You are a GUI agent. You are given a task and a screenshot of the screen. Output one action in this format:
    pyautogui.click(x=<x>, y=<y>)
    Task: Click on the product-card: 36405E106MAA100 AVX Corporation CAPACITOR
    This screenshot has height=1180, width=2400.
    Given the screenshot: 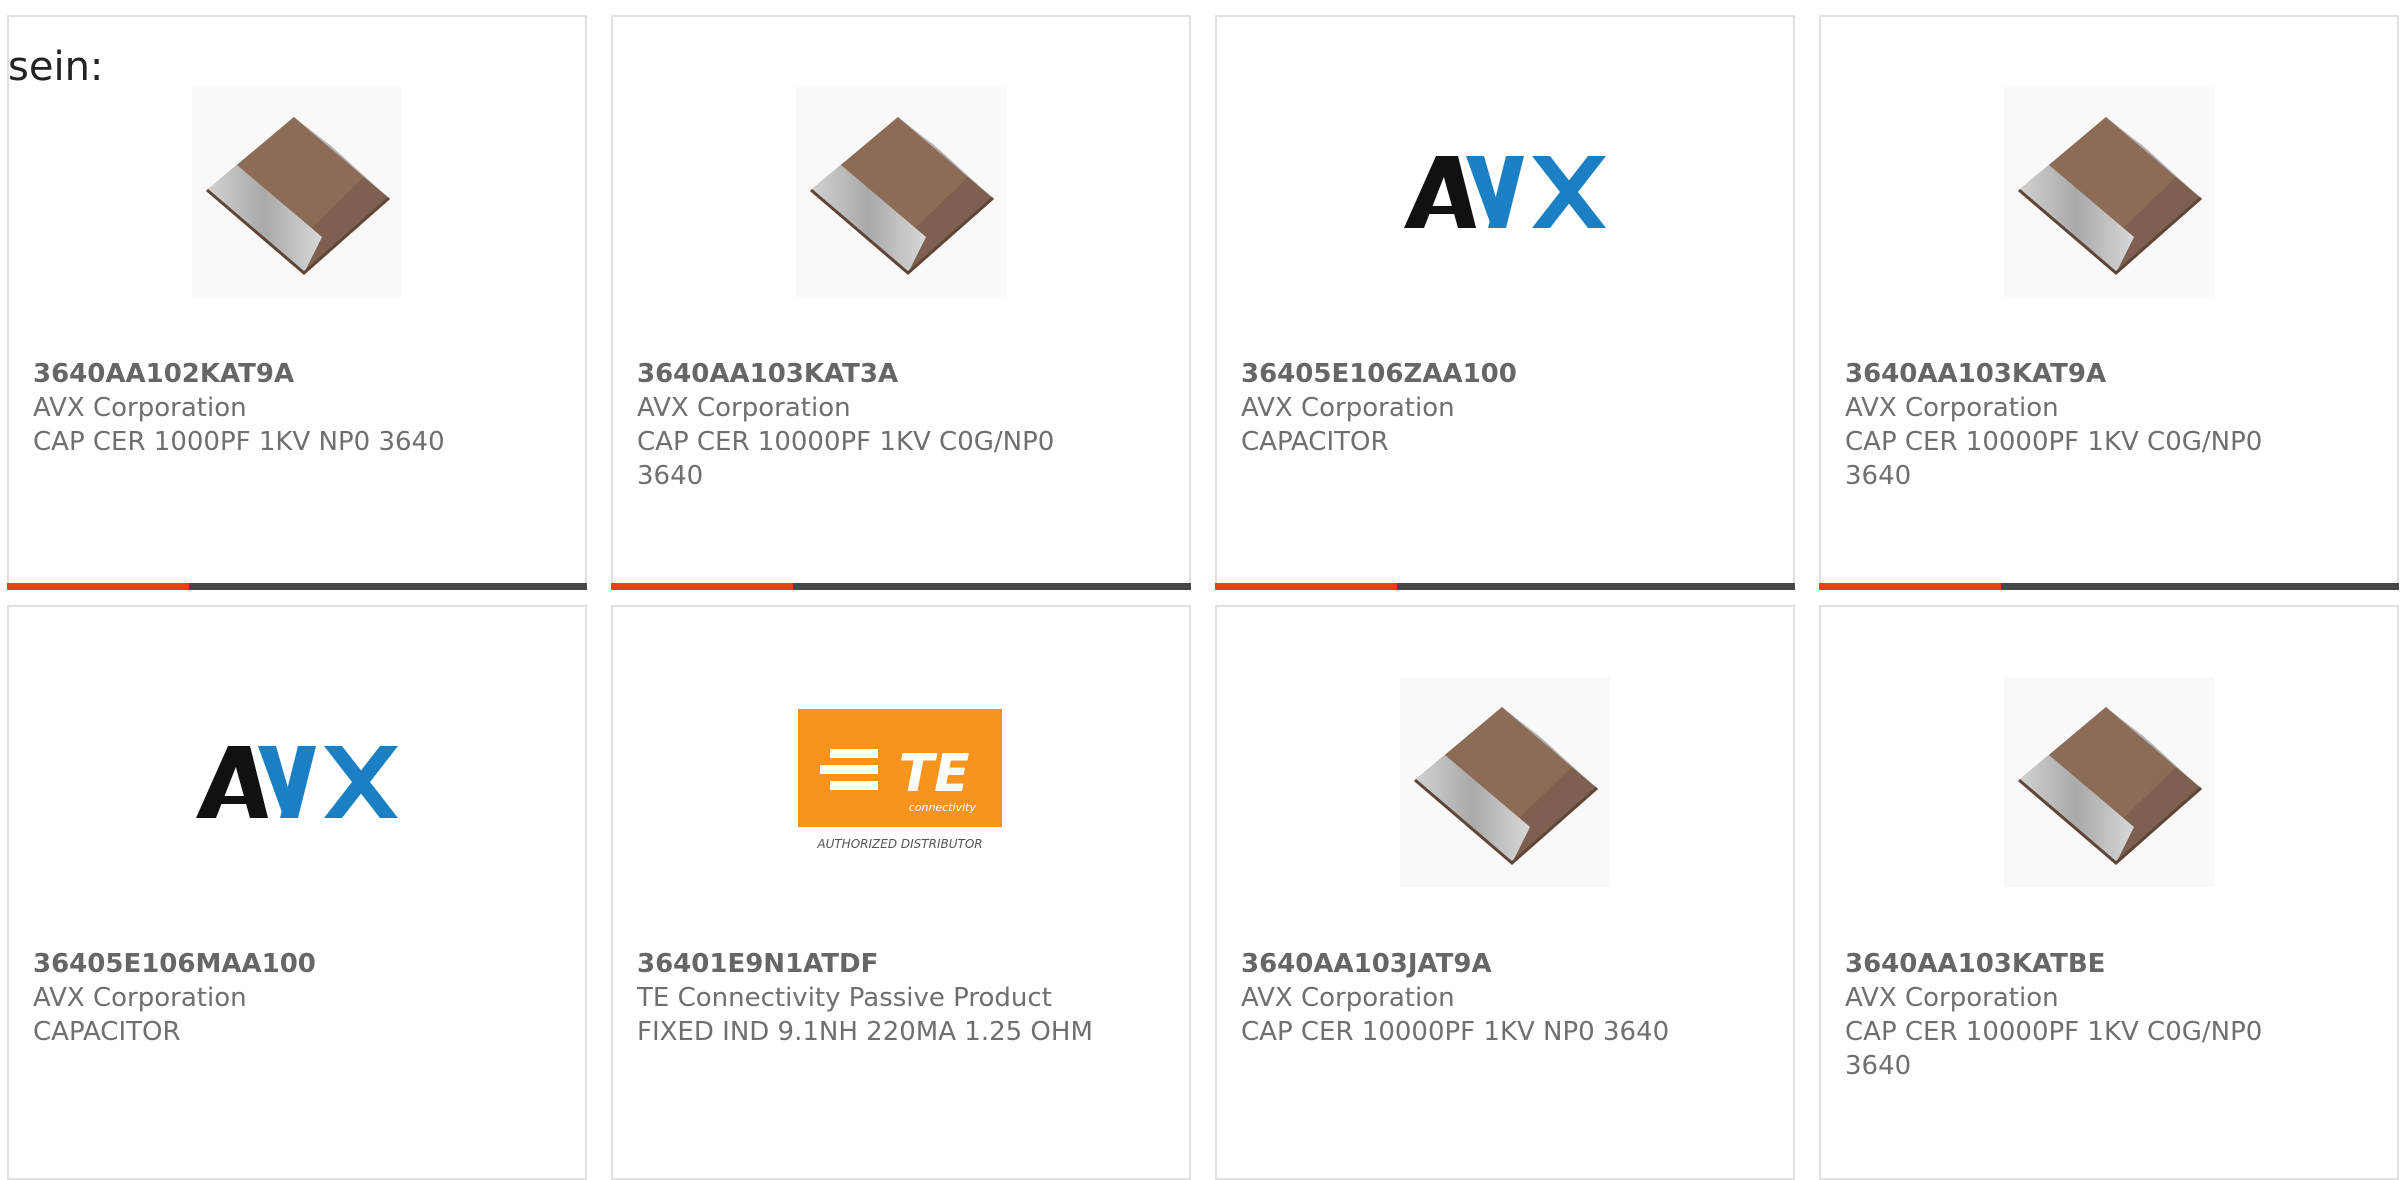 What is the action you would take?
    pyautogui.click(x=297, y=892)
    